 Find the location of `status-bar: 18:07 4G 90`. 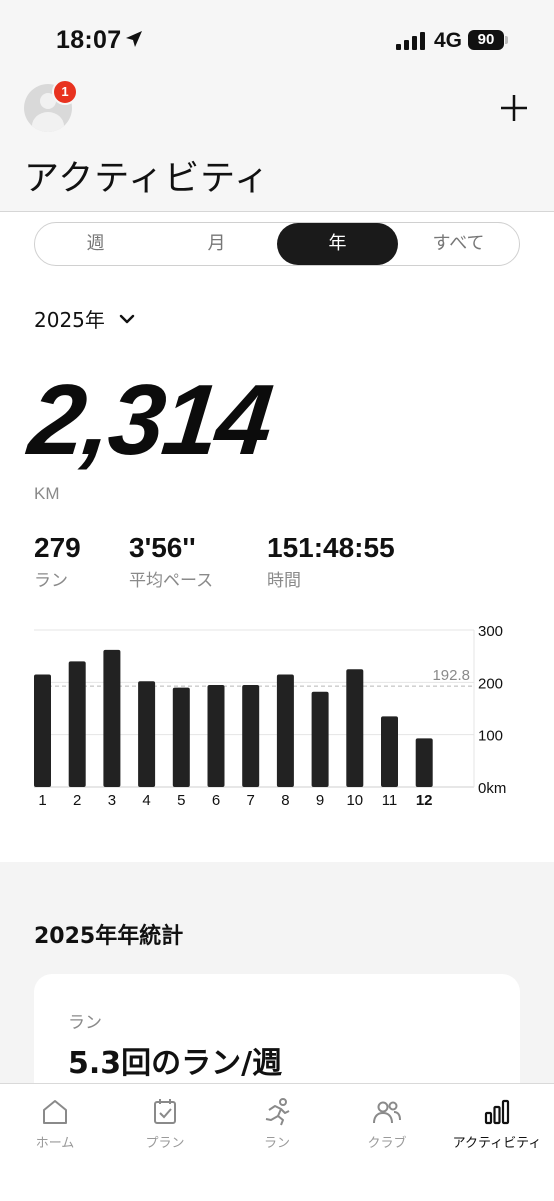

status-bar: 18:07 4G 90 is located at coordinates (277, 42).